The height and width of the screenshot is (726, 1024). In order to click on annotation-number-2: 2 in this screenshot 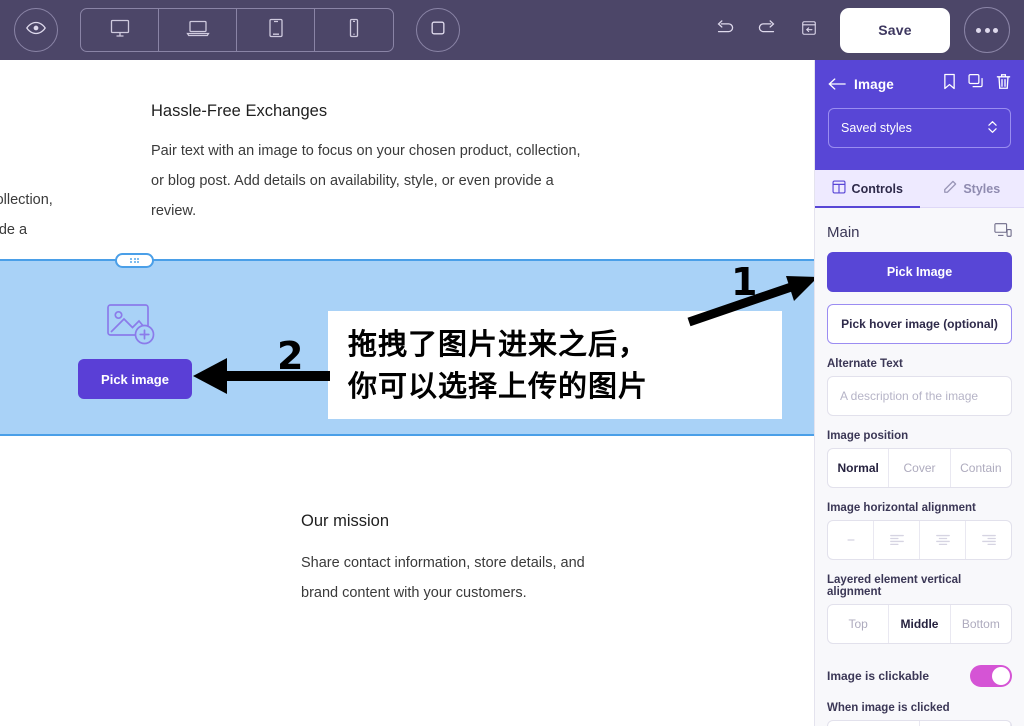, I will do `click(290, 356)`.